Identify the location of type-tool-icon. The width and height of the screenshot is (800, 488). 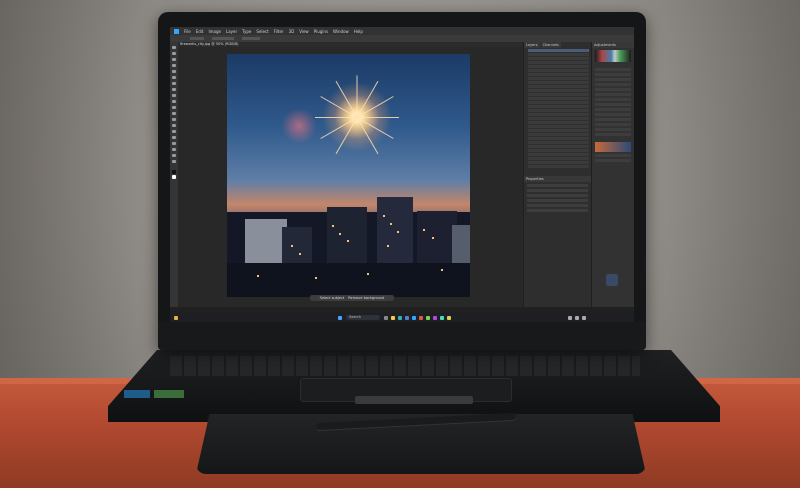
(174, 137).